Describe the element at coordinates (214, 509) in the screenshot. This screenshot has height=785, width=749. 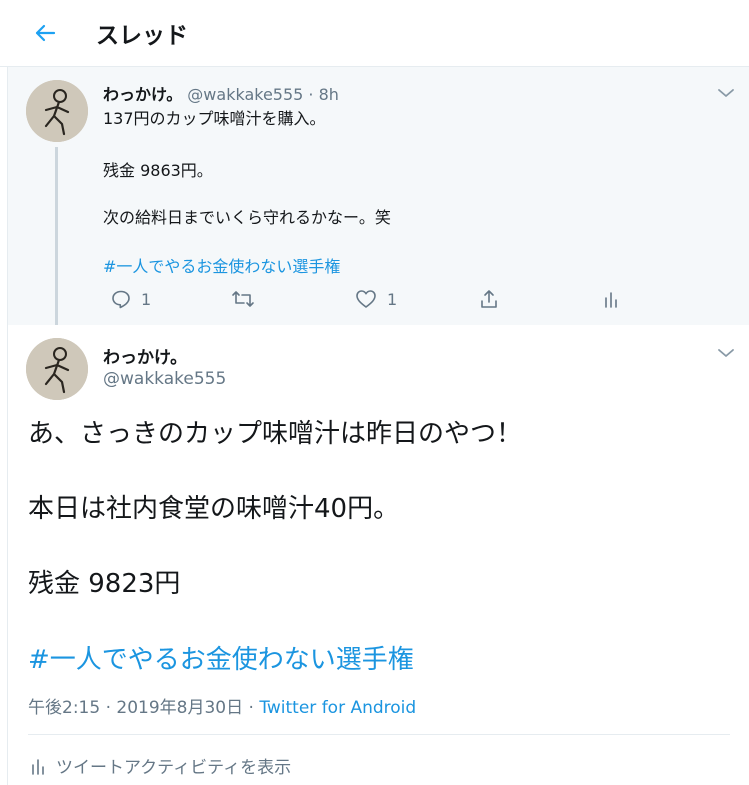
I see `tweet-text-line: 本日は社内食堂の味噌汁40円。` at that location.